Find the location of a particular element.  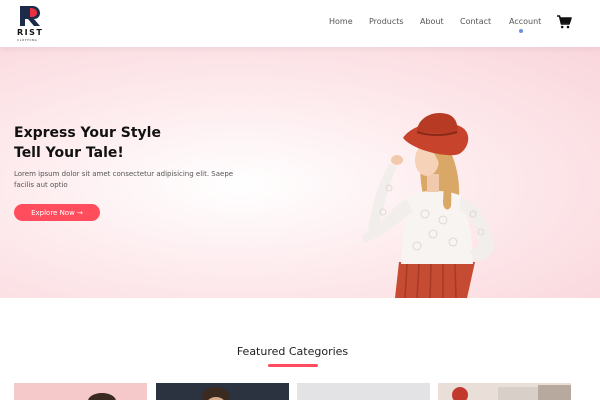

nav-account: Account is located at coordinates (525, 21).